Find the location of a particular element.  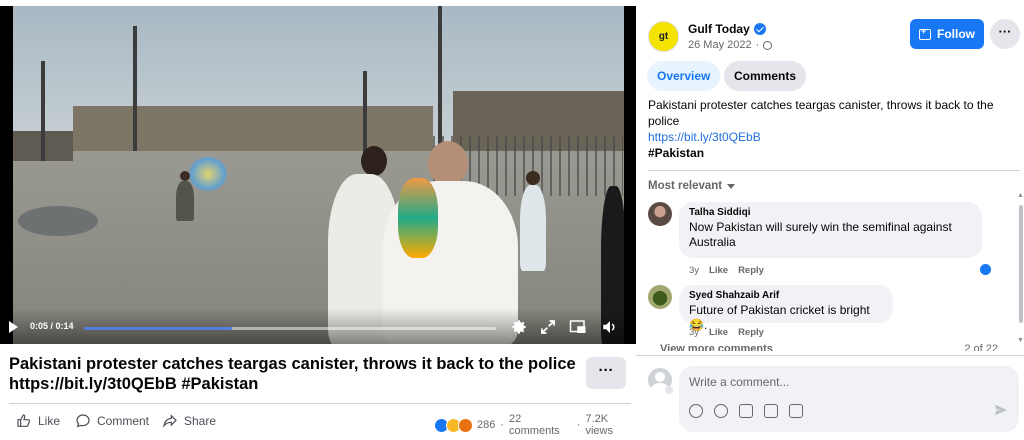

comment-author: Talha Siddiqi is located at coordinates (830, 212).